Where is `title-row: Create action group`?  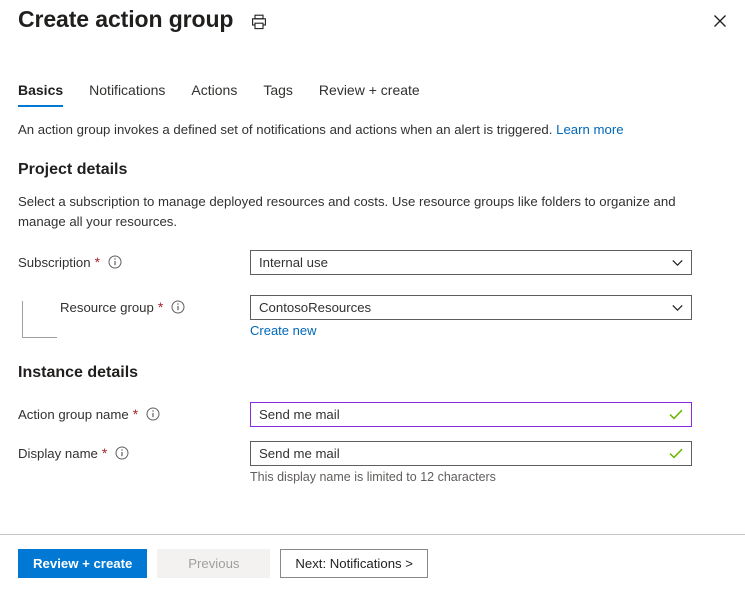 title-row: Create action group is located at coordinates (143, 19).